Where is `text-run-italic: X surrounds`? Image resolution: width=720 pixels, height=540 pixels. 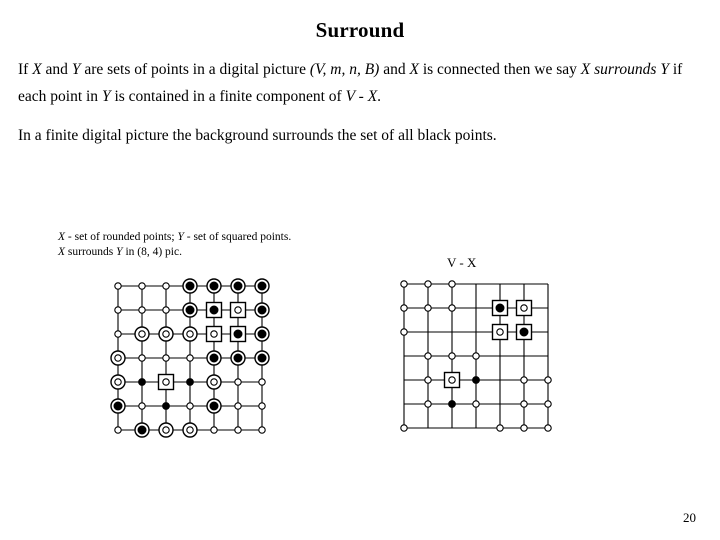
text-run-italic: X surrounds is located at coordinates (618, 69).